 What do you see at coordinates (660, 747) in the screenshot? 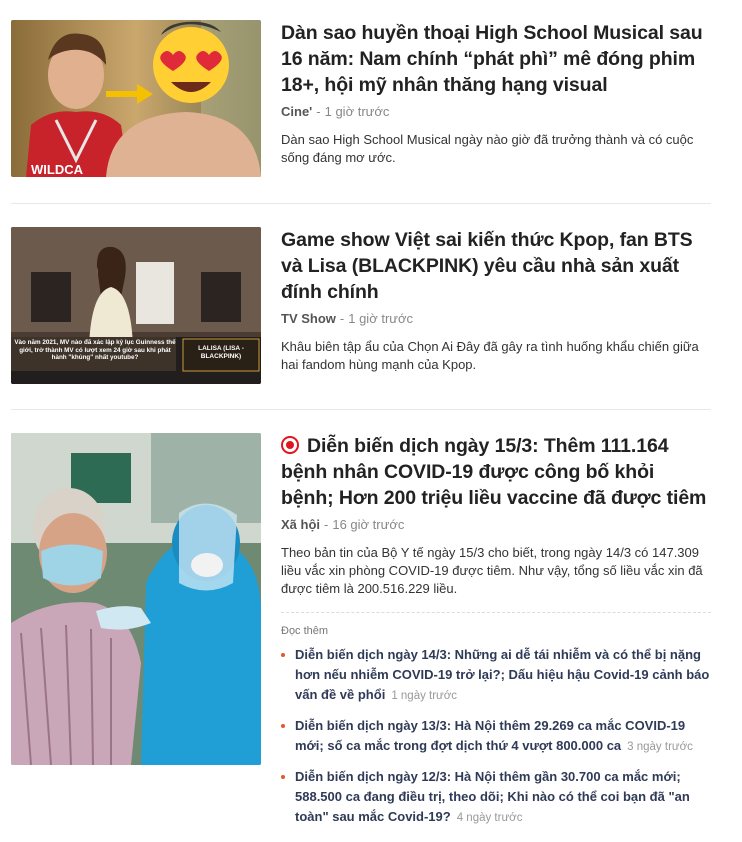
I see `related-time: 3 ngày trước` at bounding box center [660, 747].